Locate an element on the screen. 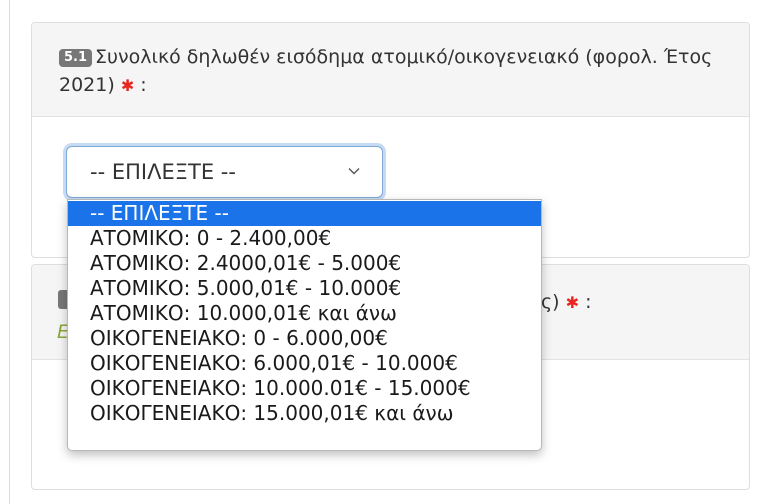  income-select-value: -- ΕΠΙΛΕΞΤΕ -- is located at coordinates (163, 172).